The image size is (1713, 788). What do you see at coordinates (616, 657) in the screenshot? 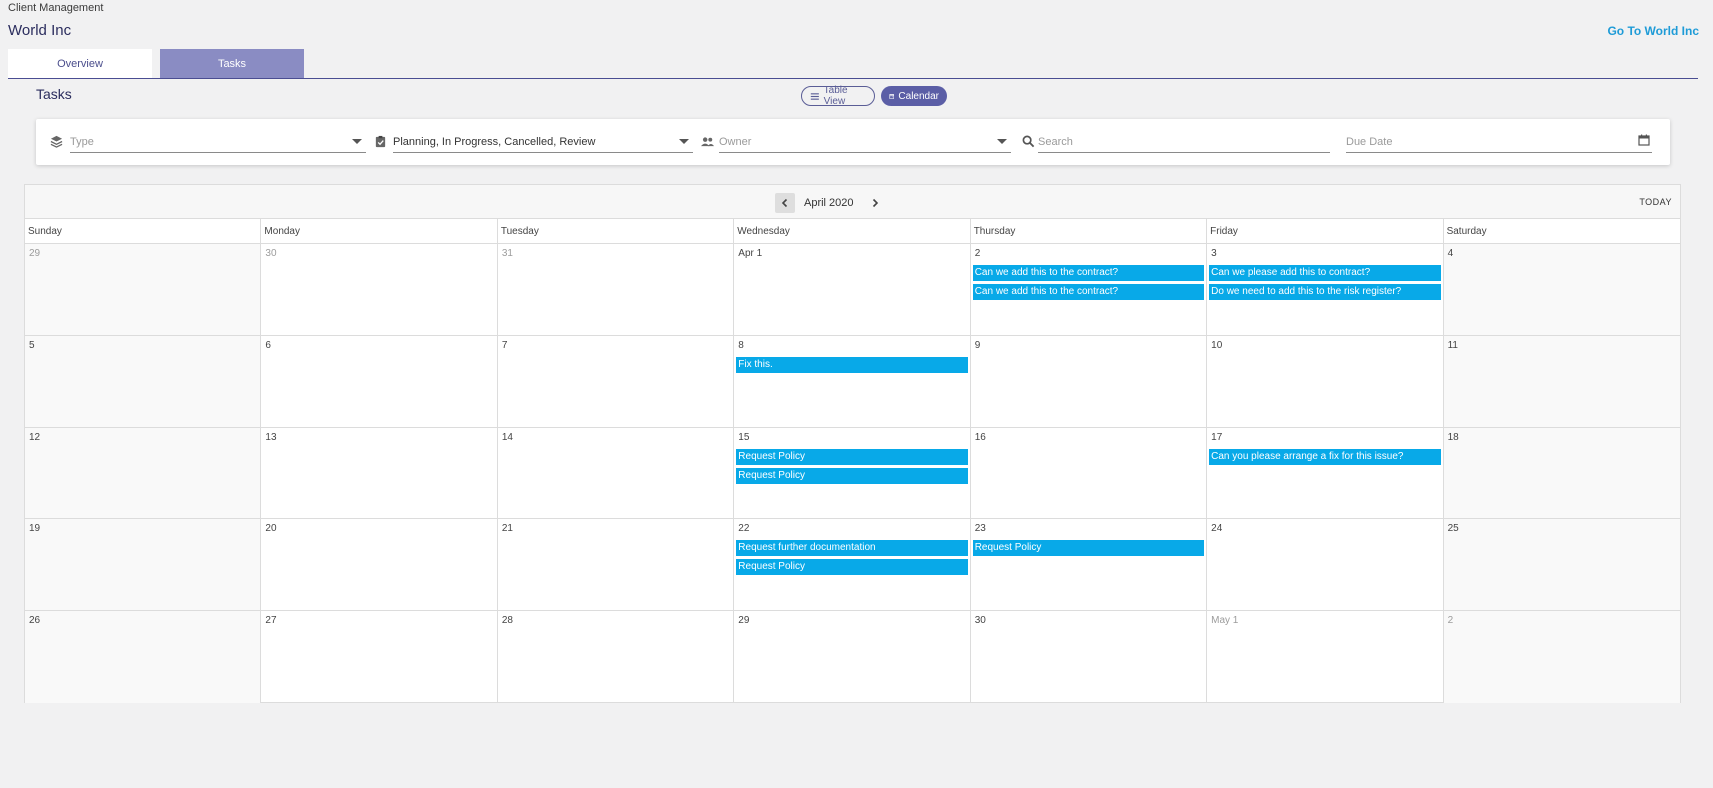
I see `calendar-day-cell: 28` at bounding box center [616, 657].